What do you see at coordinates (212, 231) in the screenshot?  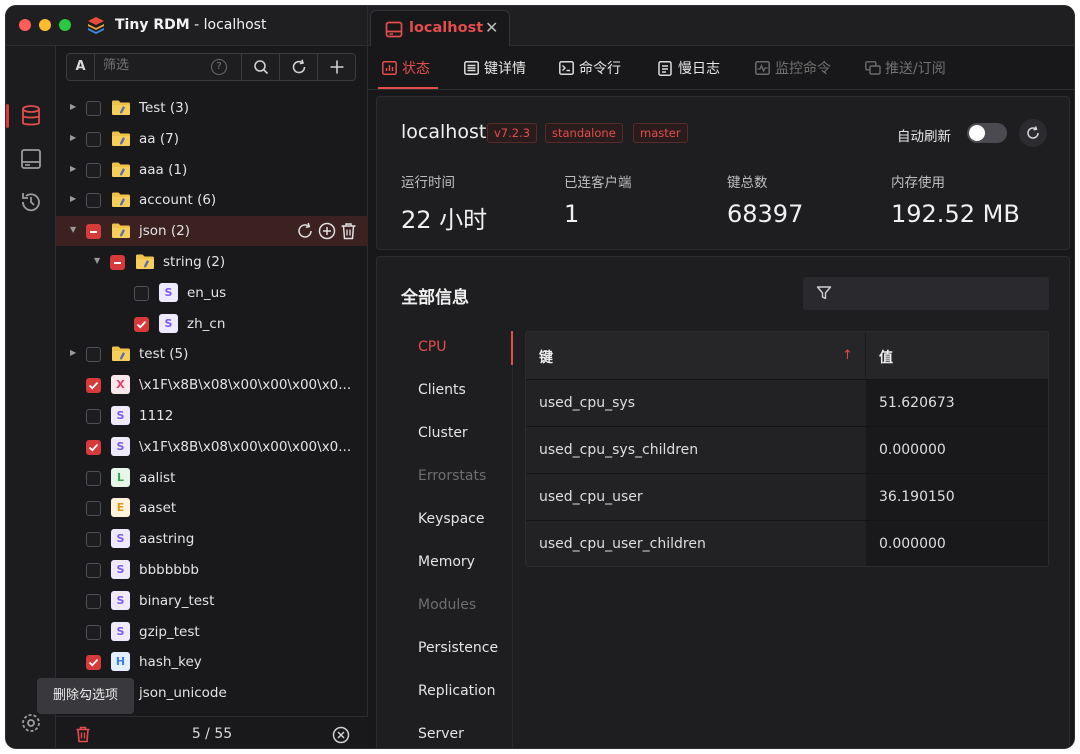 I see `tree-folder-row: ▼ json (2)` at bounding box center [212, 231].